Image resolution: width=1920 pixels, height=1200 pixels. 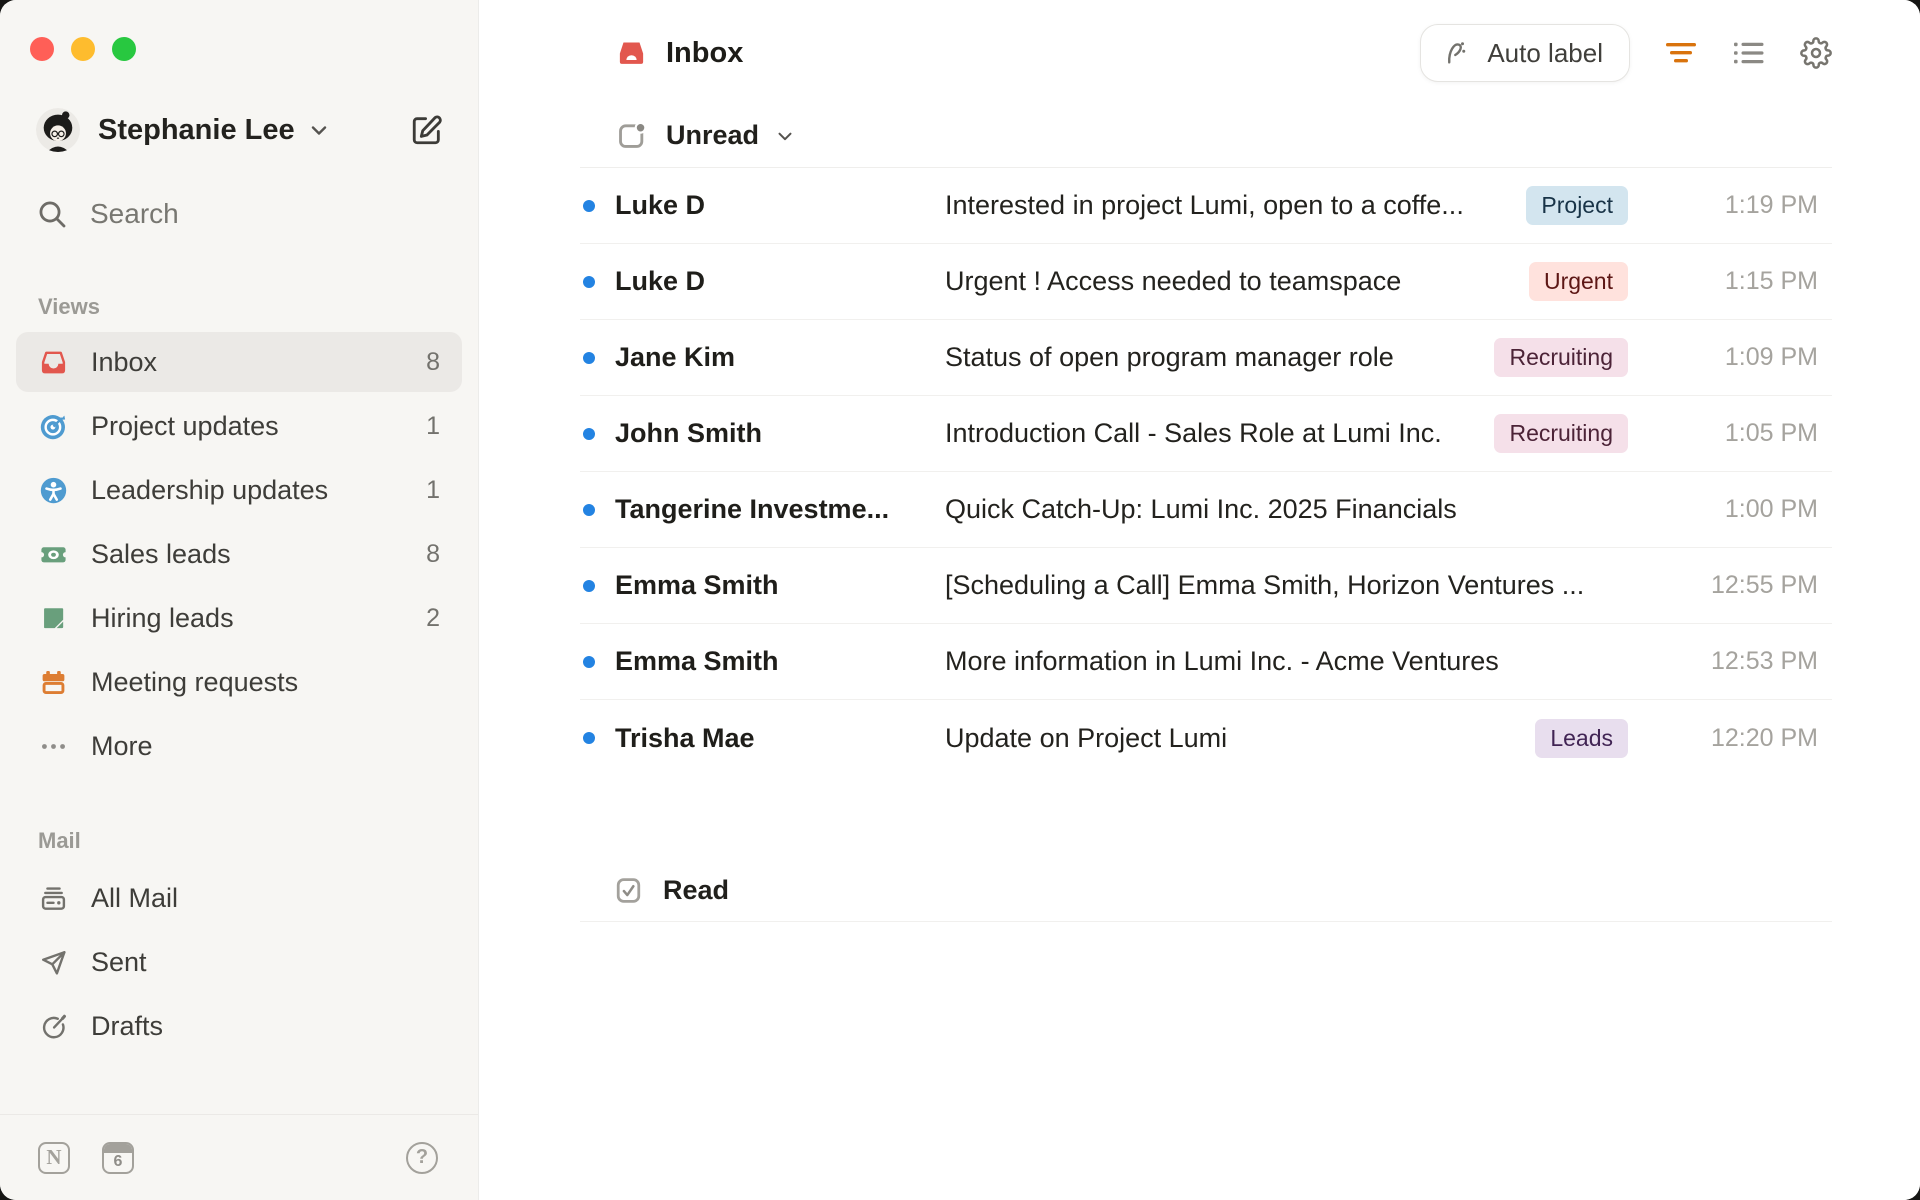 What do you see at coordinates (53, 746) in the screenshot?
I see `ellipsis-icon` at bounding box center [53, 746].